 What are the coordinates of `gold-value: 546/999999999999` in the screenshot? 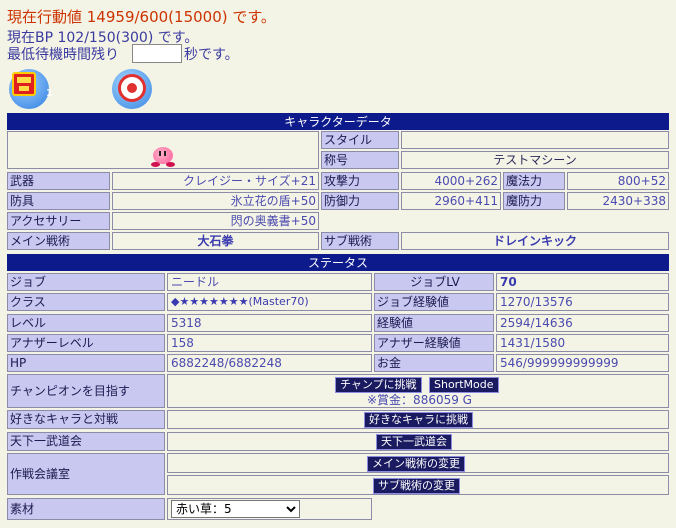 It's located at (582, 363).